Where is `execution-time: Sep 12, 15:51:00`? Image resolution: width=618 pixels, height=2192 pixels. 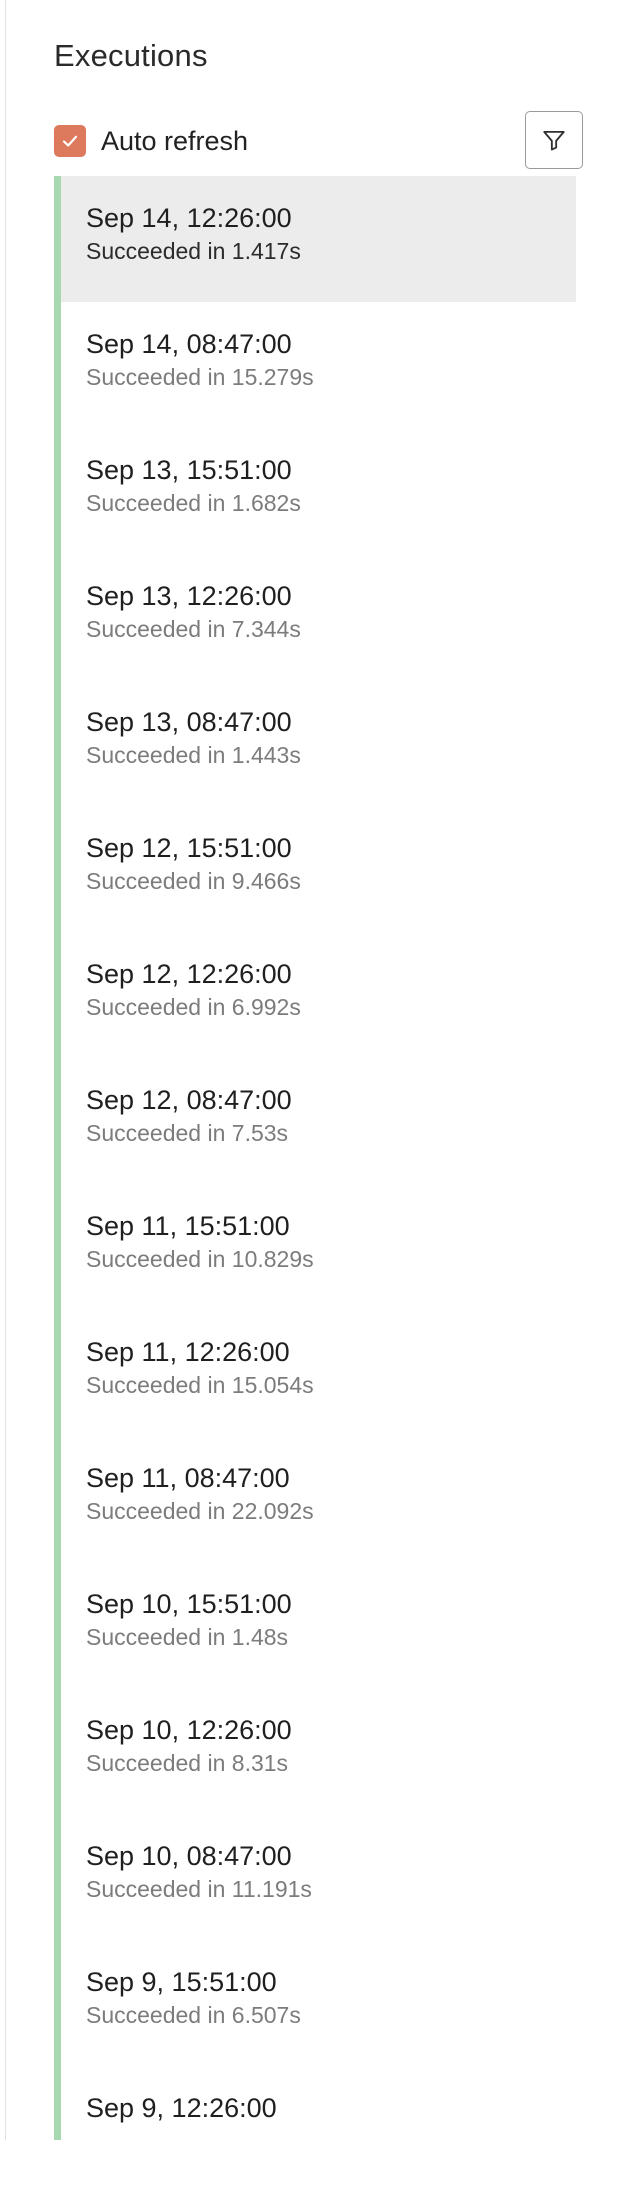
execution-time: Sep 12, 15:51:00 is located at coordinates (189, 848).